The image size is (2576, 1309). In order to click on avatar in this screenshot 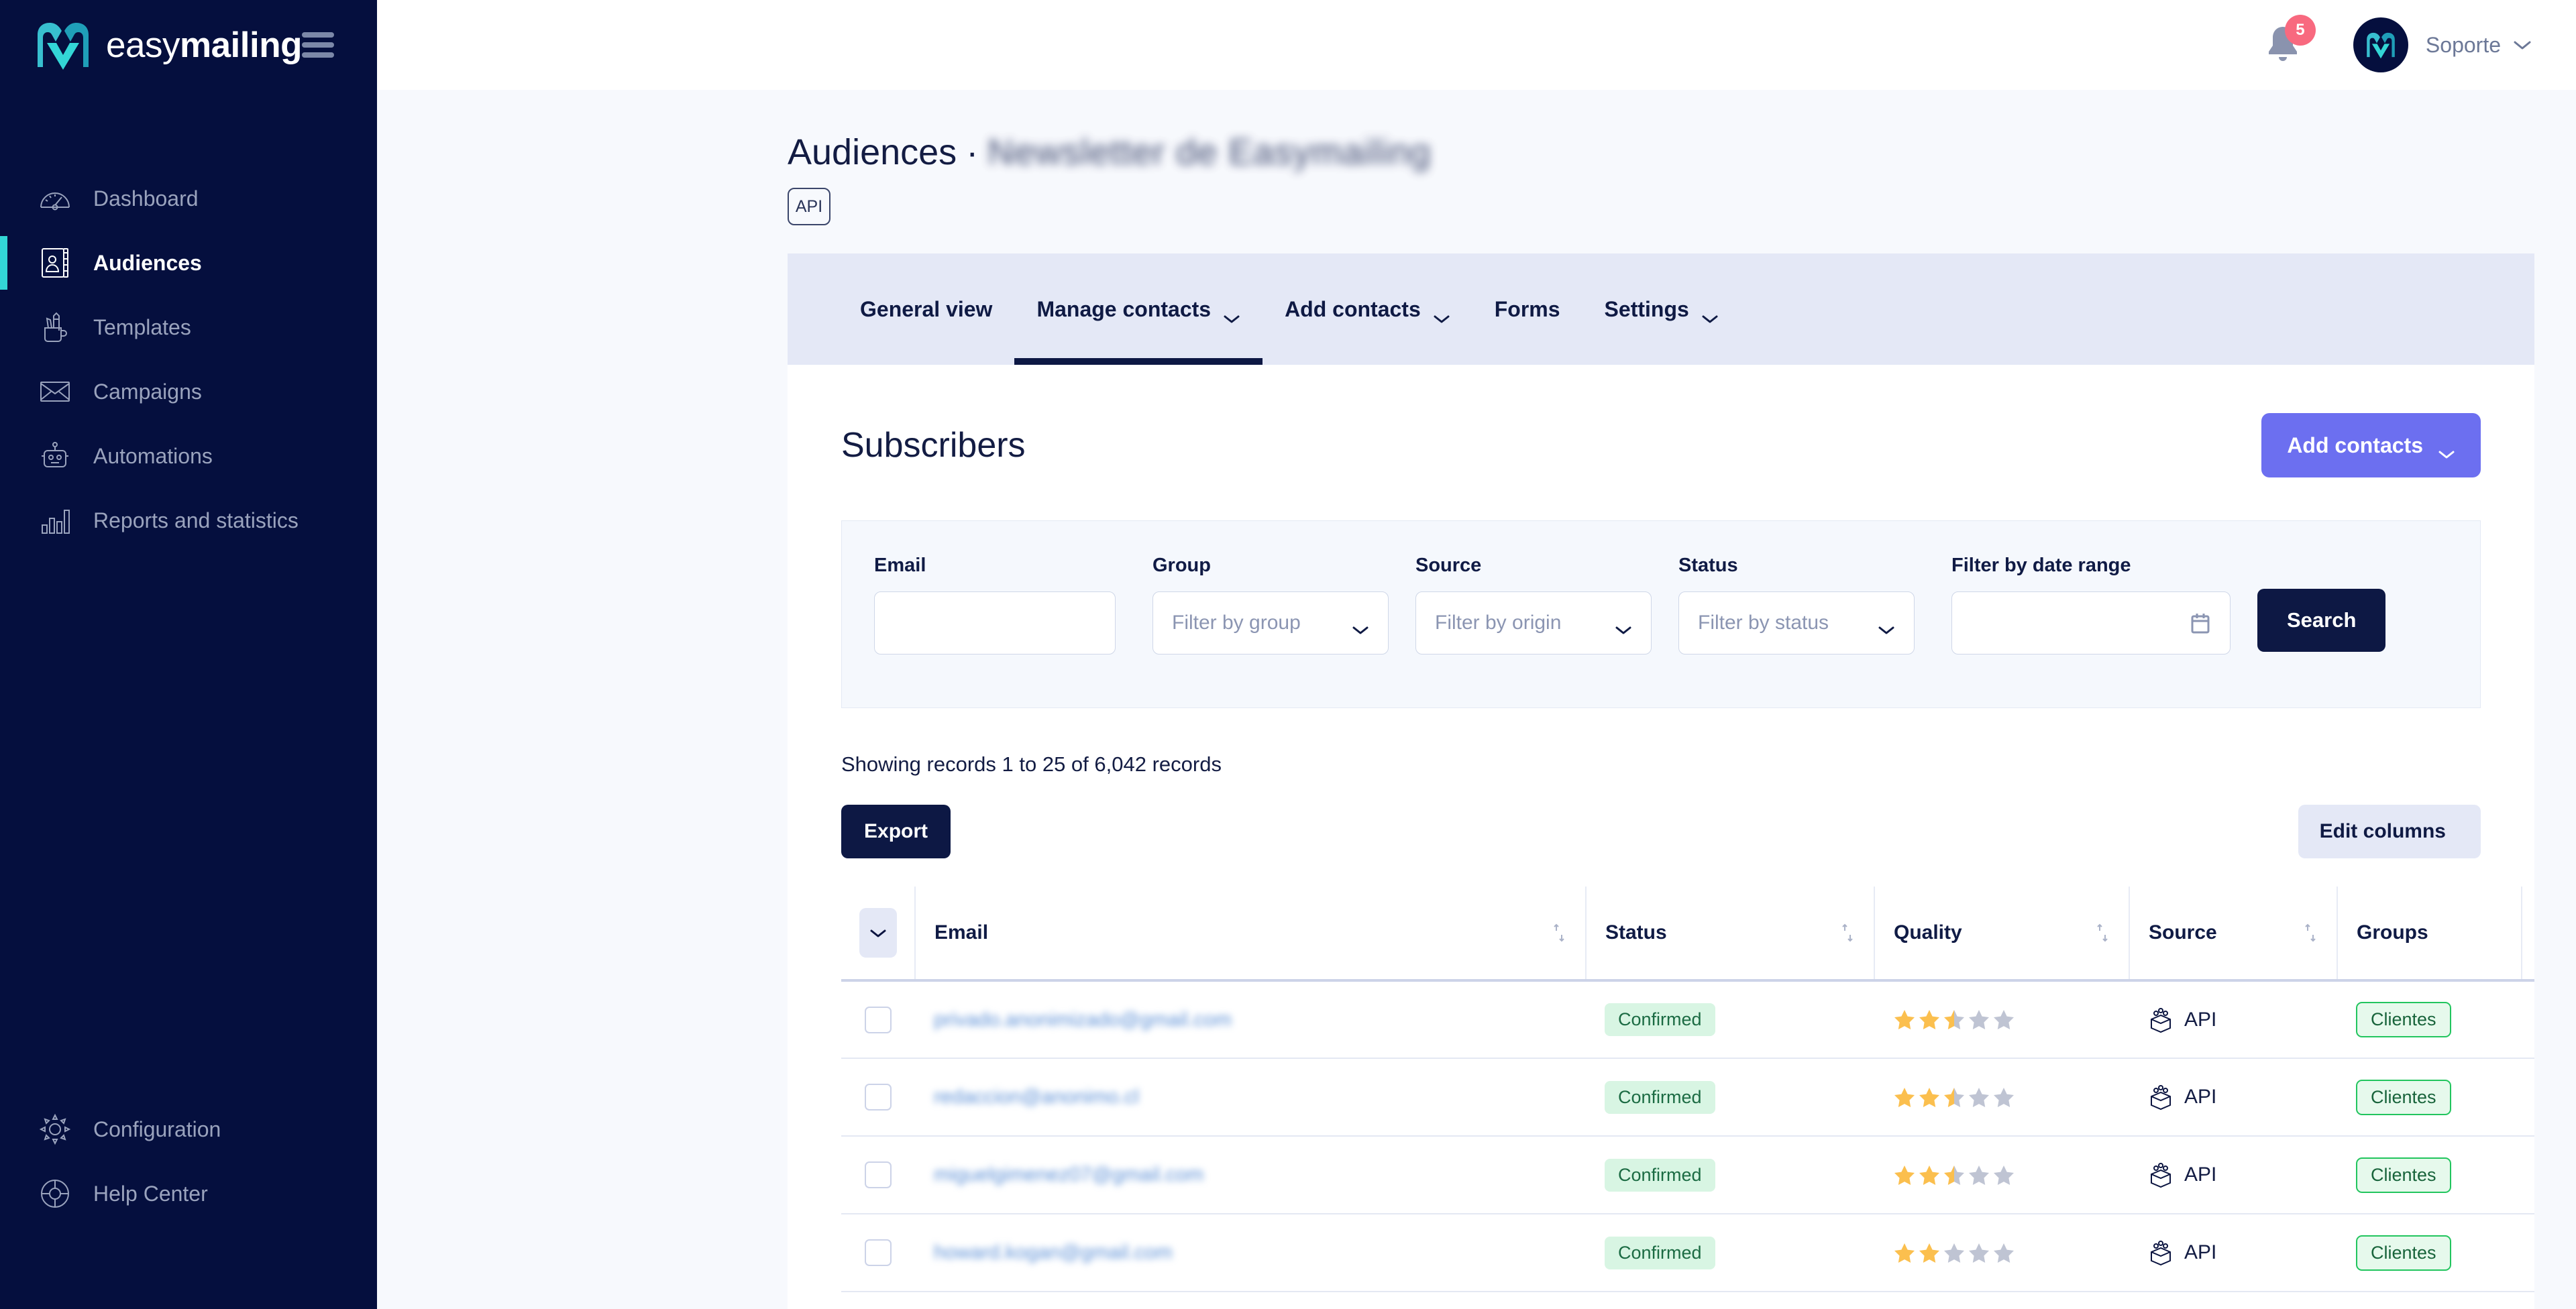, I will do `click(2380, 45)`.